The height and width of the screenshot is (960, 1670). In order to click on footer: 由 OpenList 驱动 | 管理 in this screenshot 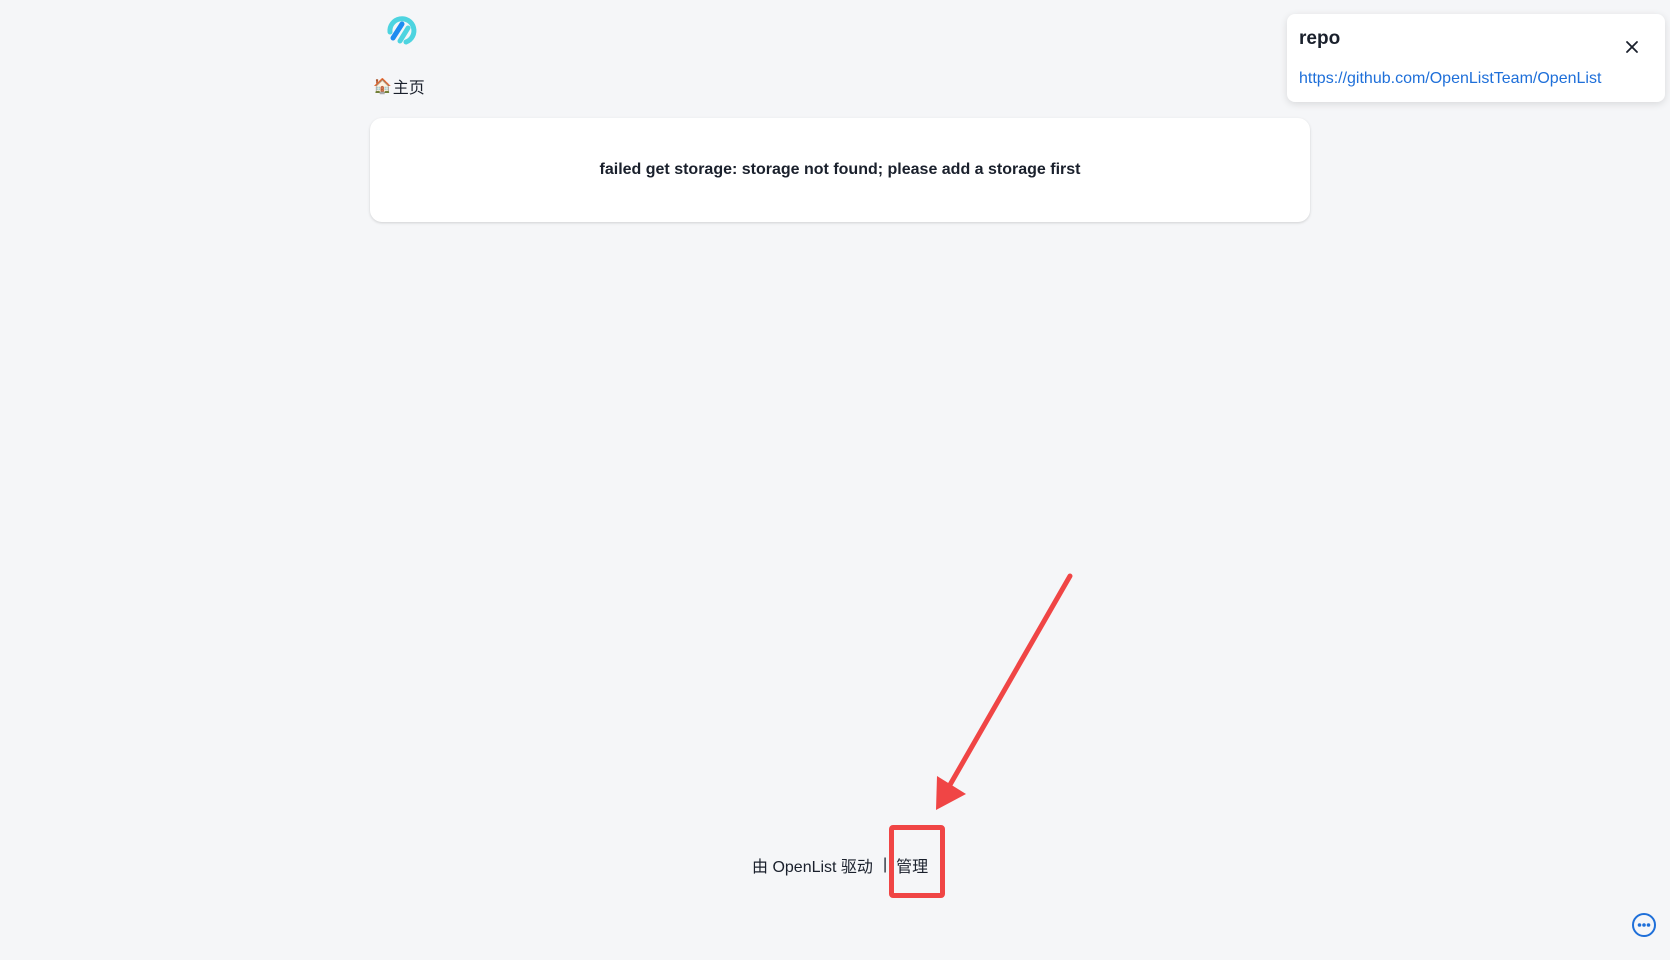, I will do `click(840, 865)`.